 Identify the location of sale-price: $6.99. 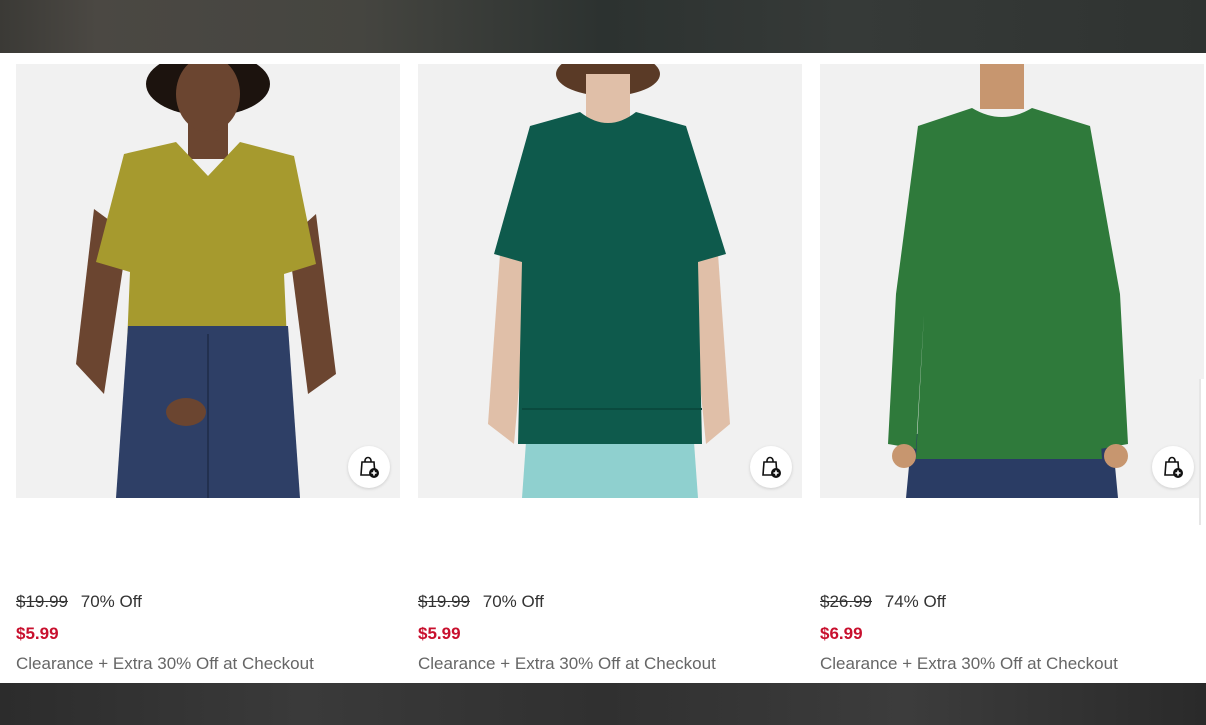
(841, 633).